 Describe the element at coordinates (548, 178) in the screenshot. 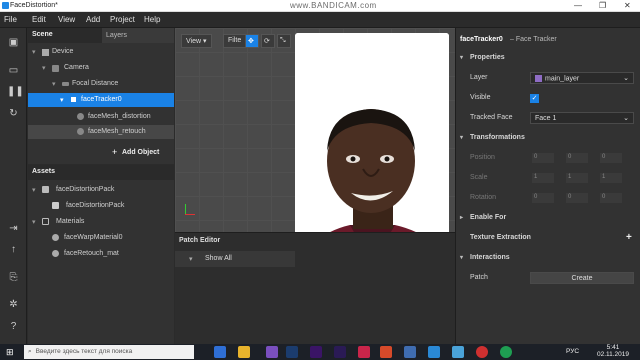

I see `scale-row: Scale 1 1 1` at that location.